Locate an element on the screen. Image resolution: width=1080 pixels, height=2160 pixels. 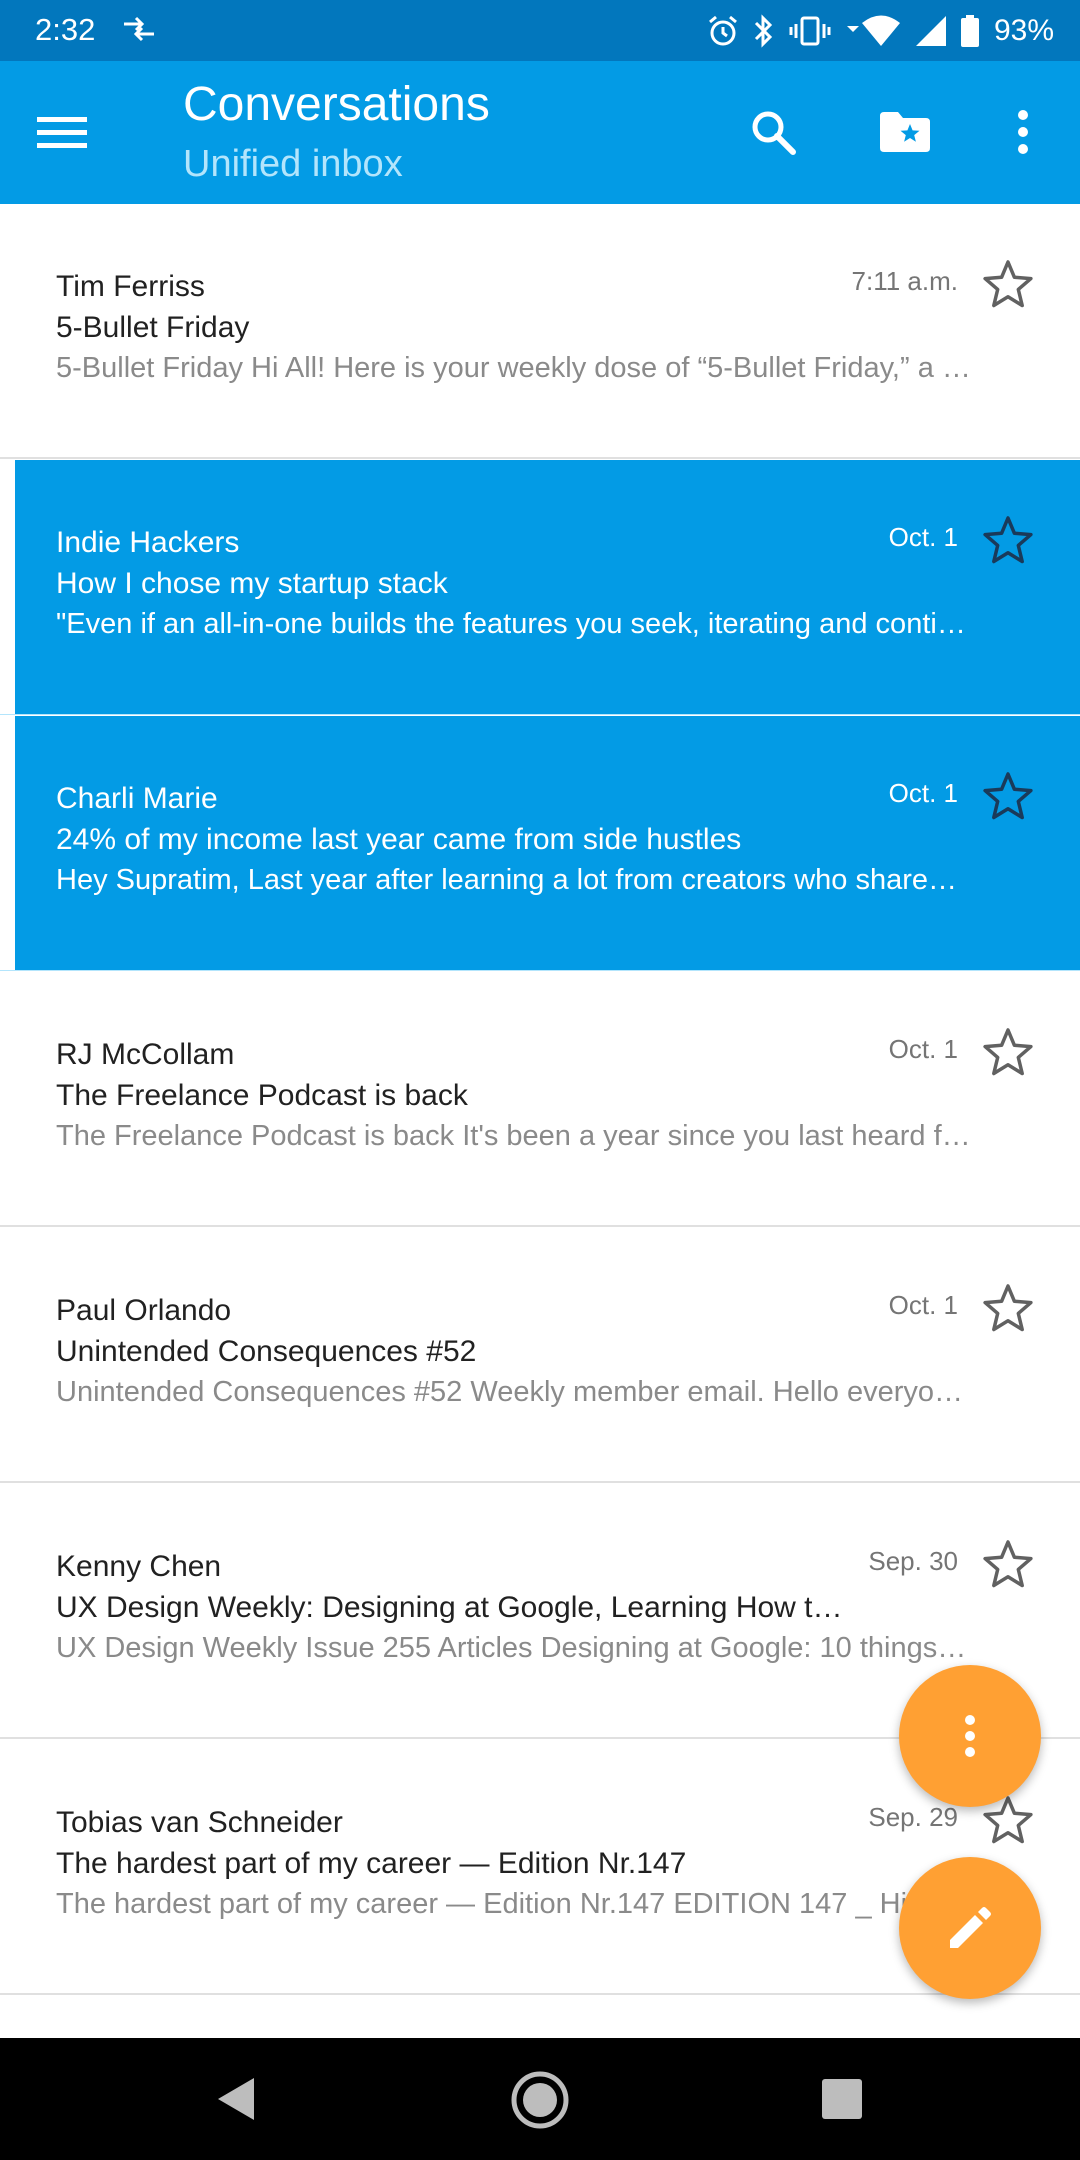
overflow-menu-button is located at coordinates (1023, 132).